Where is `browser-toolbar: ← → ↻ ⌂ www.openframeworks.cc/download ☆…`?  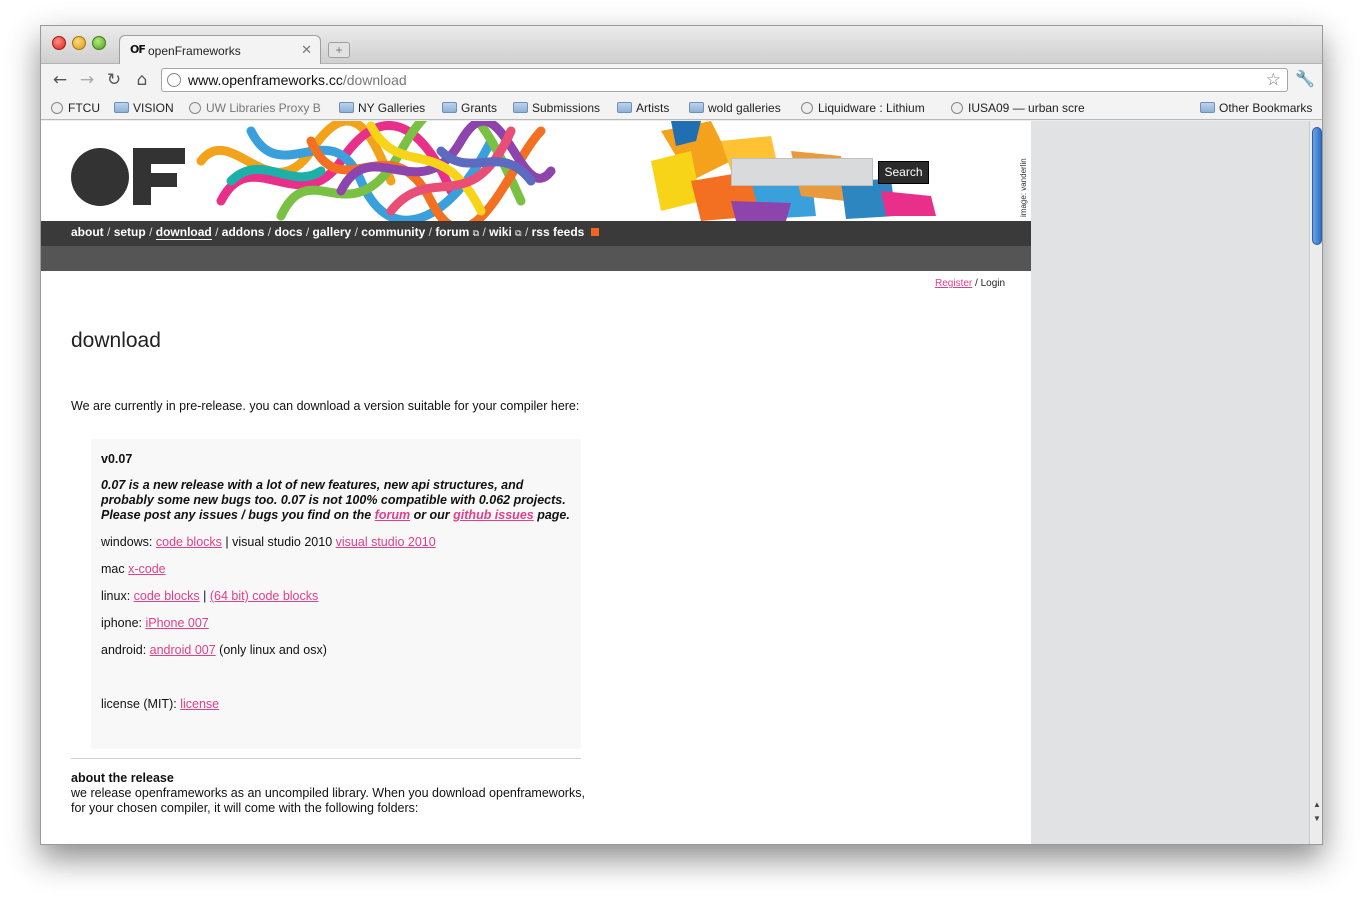
browser-toolbar: ← → ↻ ⌂ www.openframeworks.cc/download ☆… is located at coordinates (681, 80).